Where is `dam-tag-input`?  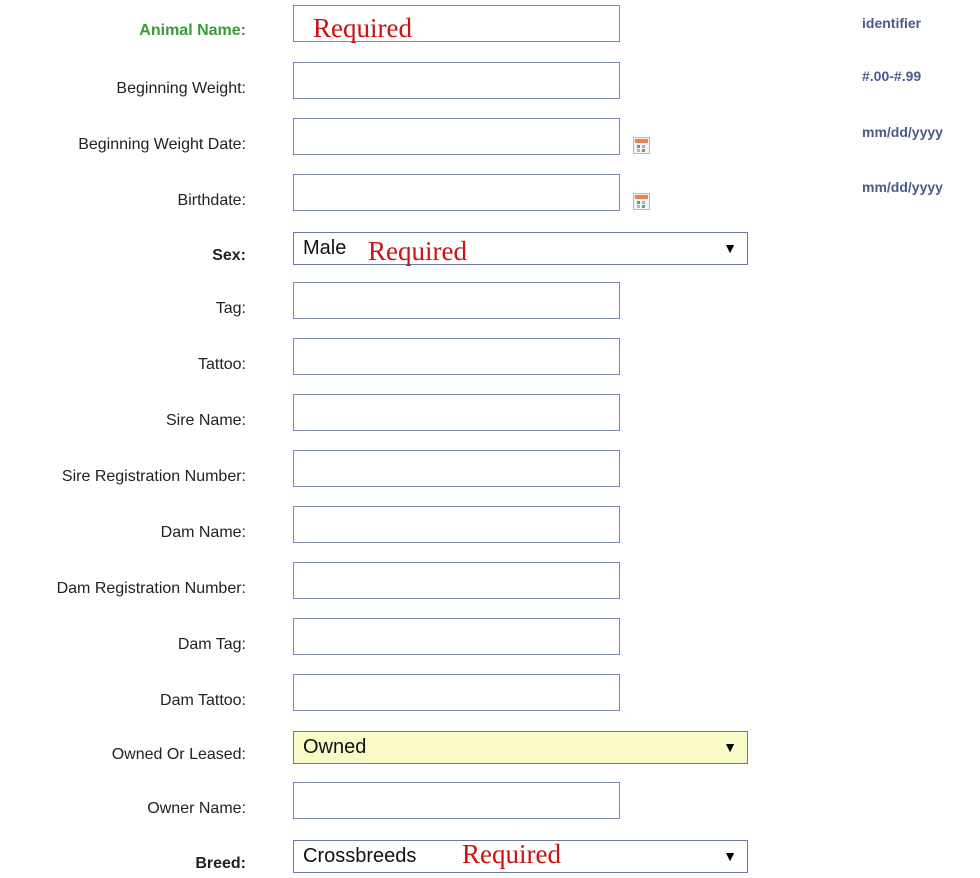 dam-tag-input is located at coordinates (456, 636).